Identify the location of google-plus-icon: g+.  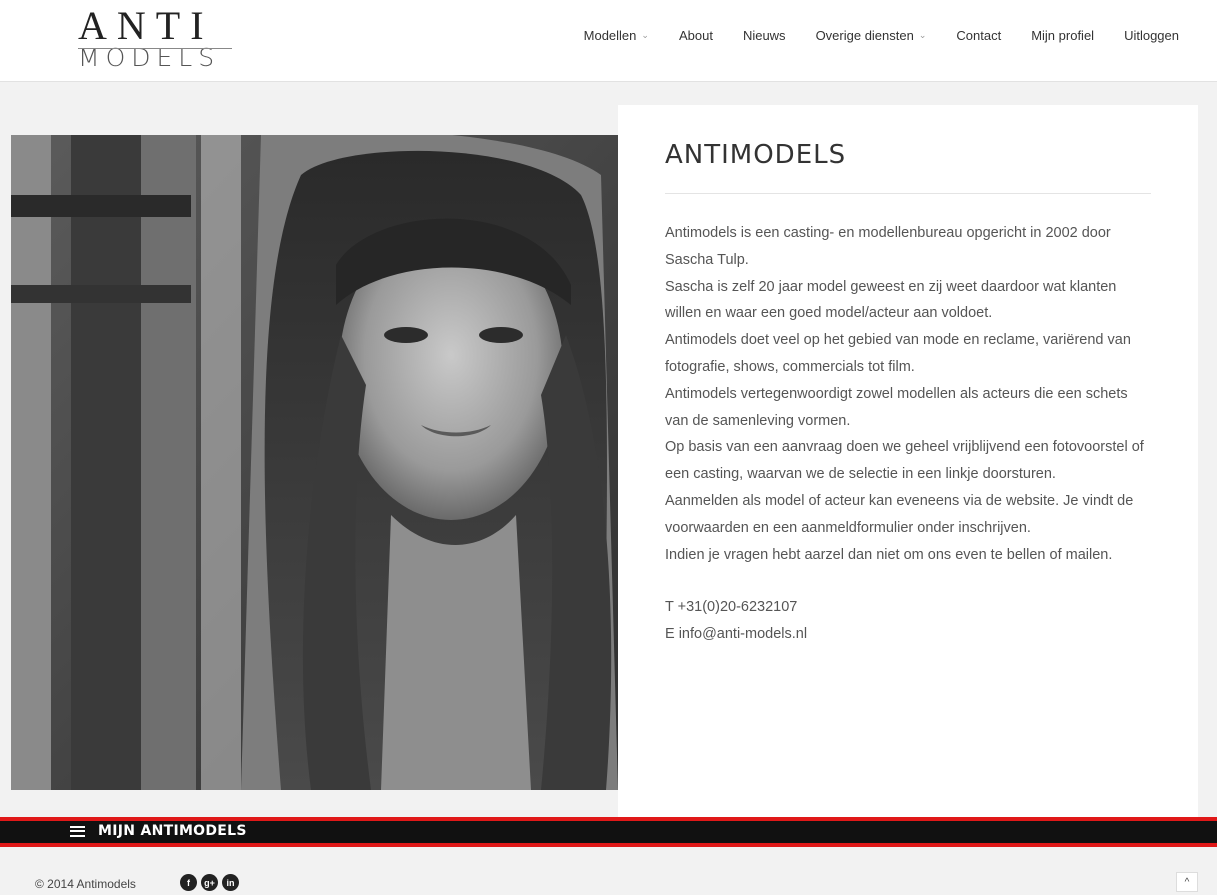
(209, 882).